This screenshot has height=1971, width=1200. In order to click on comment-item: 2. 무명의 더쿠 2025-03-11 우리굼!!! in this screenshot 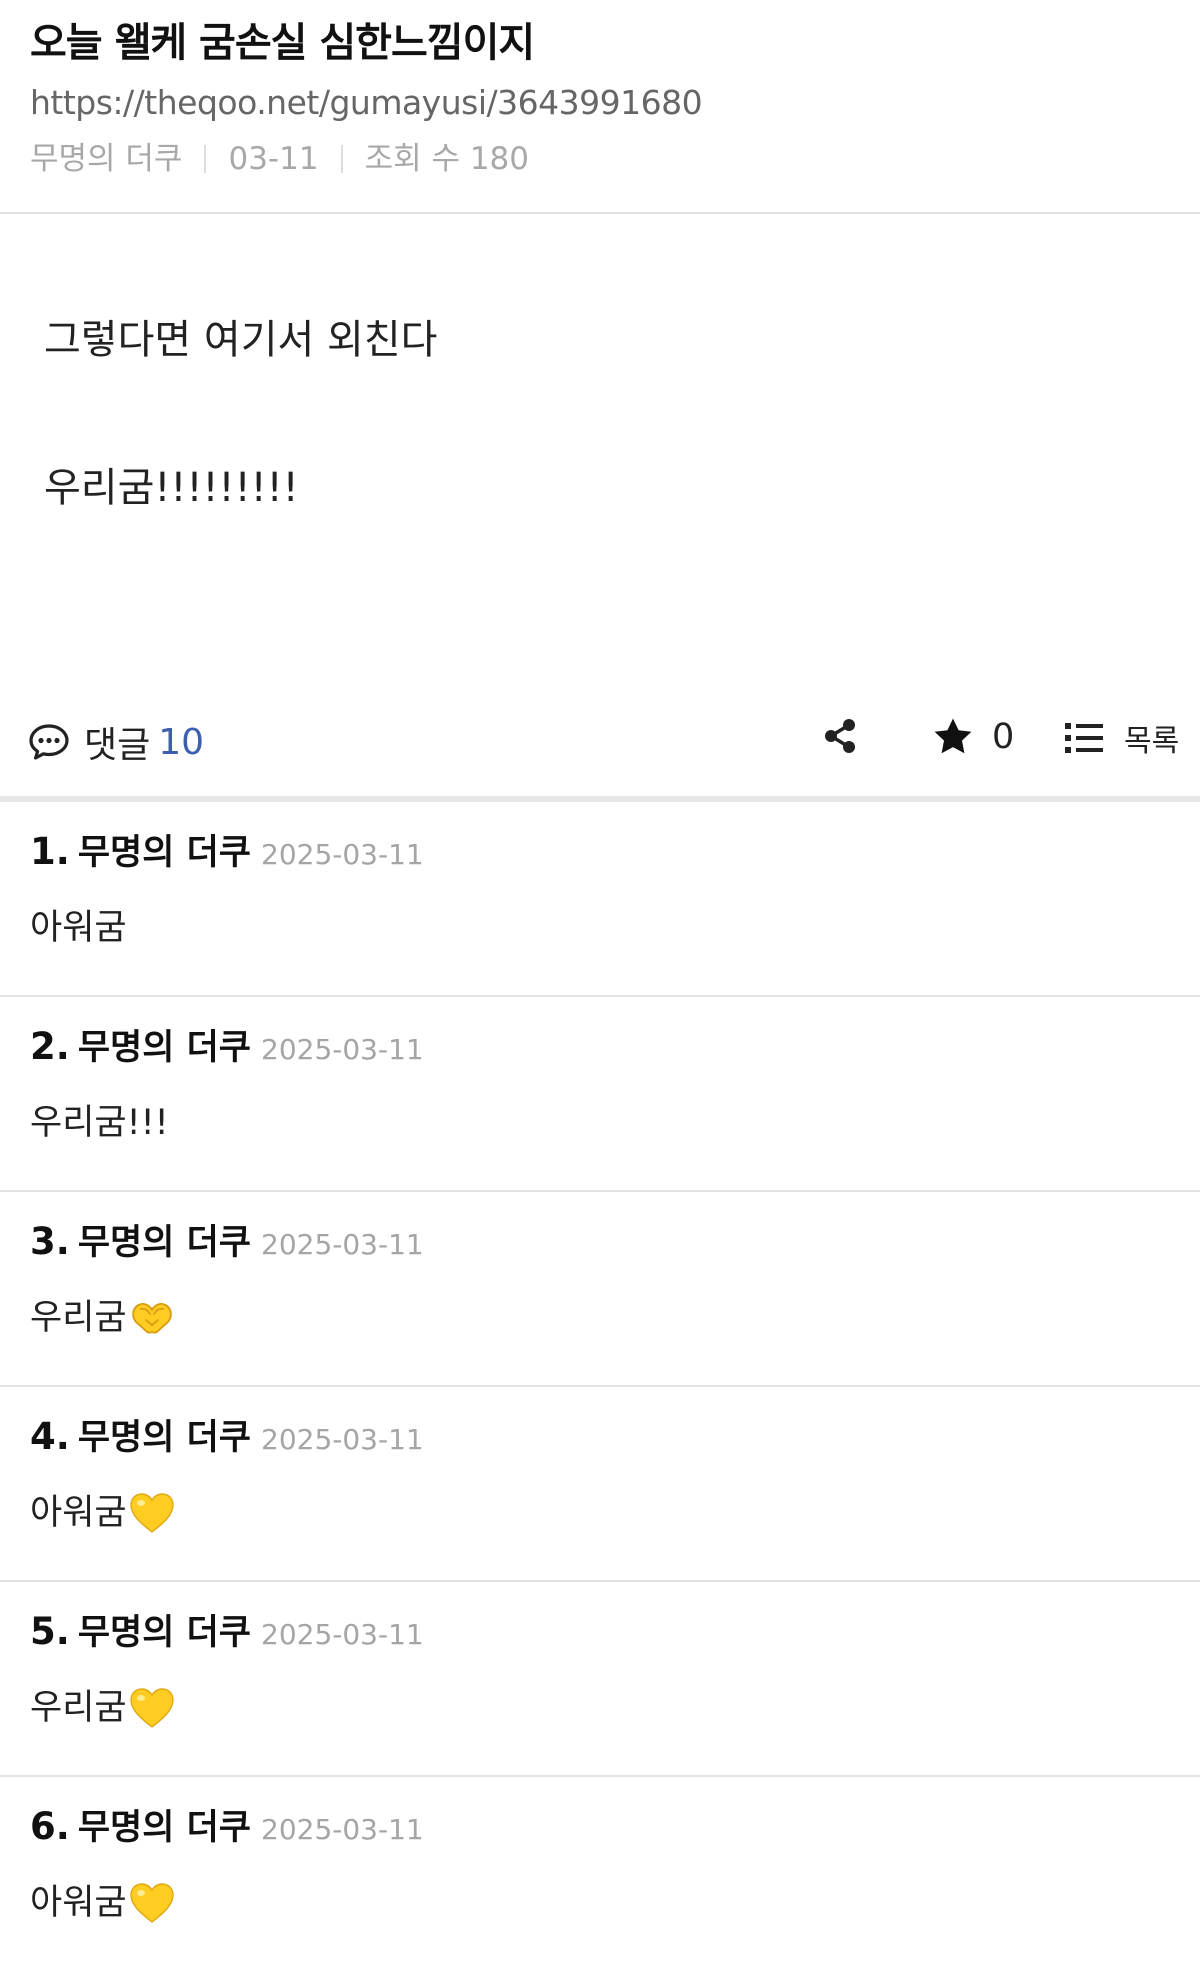, I will do `click(600, 1094)`.